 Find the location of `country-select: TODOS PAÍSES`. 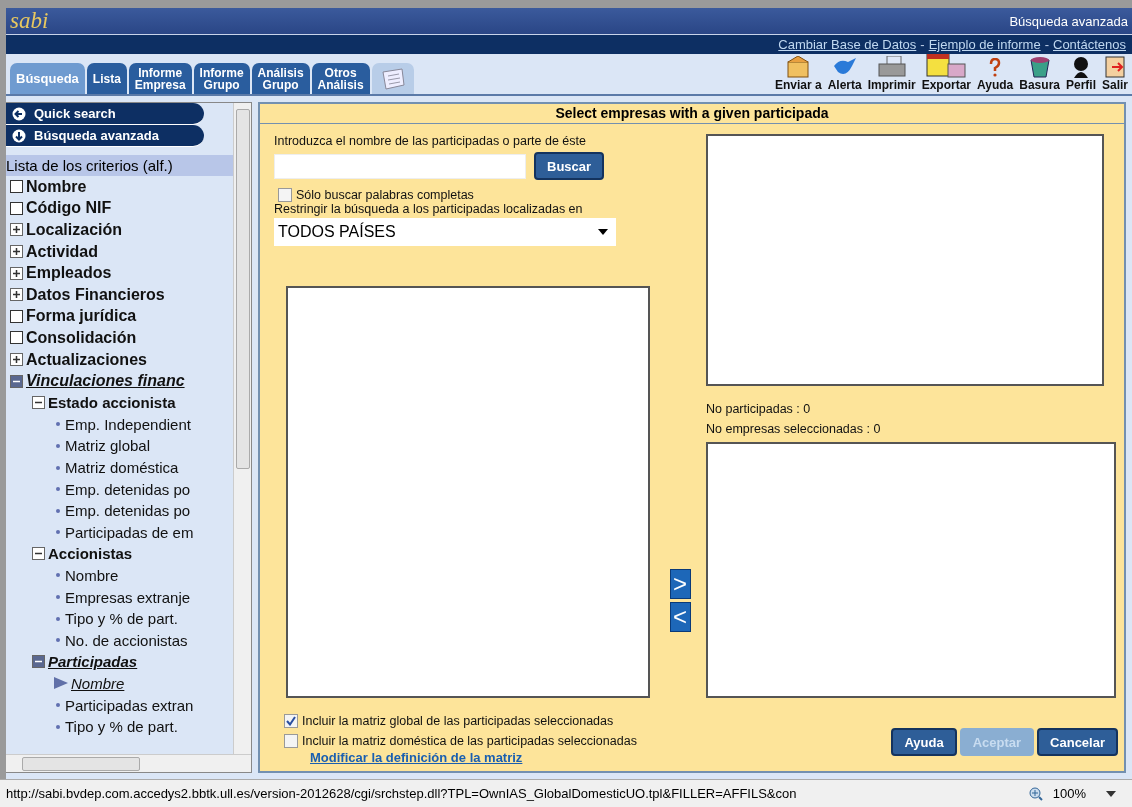

country-select: TODOS PAÍSES is located at coordinates (445, 232).